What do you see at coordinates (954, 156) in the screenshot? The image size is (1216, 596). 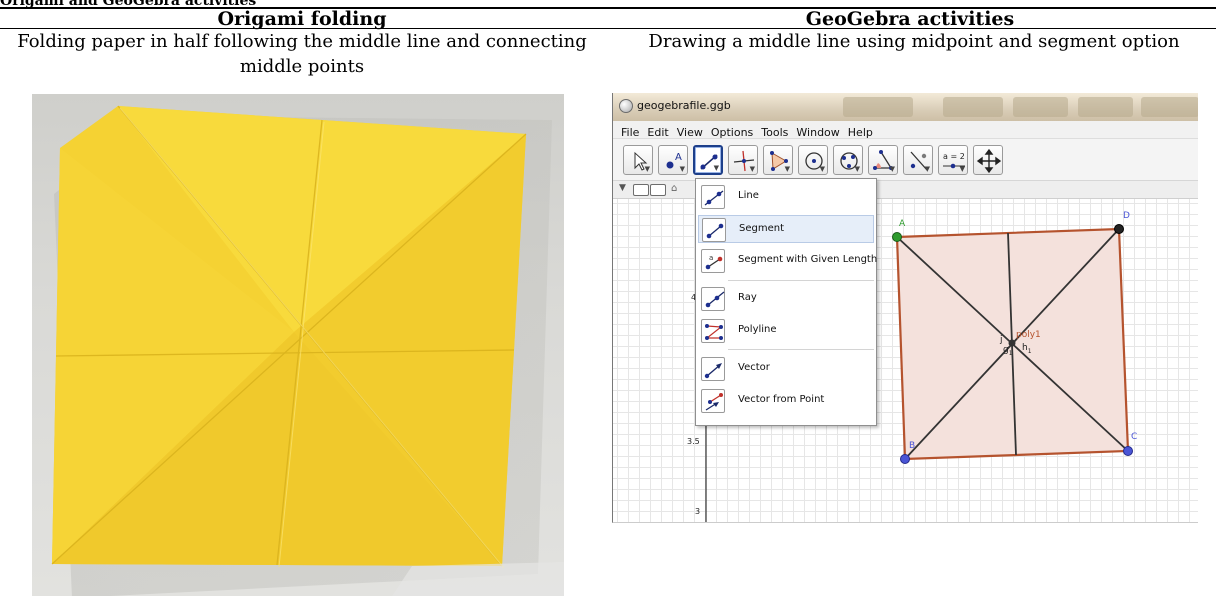 I see `slider-tool-label: a = 2` at bounding box center [954, 156].